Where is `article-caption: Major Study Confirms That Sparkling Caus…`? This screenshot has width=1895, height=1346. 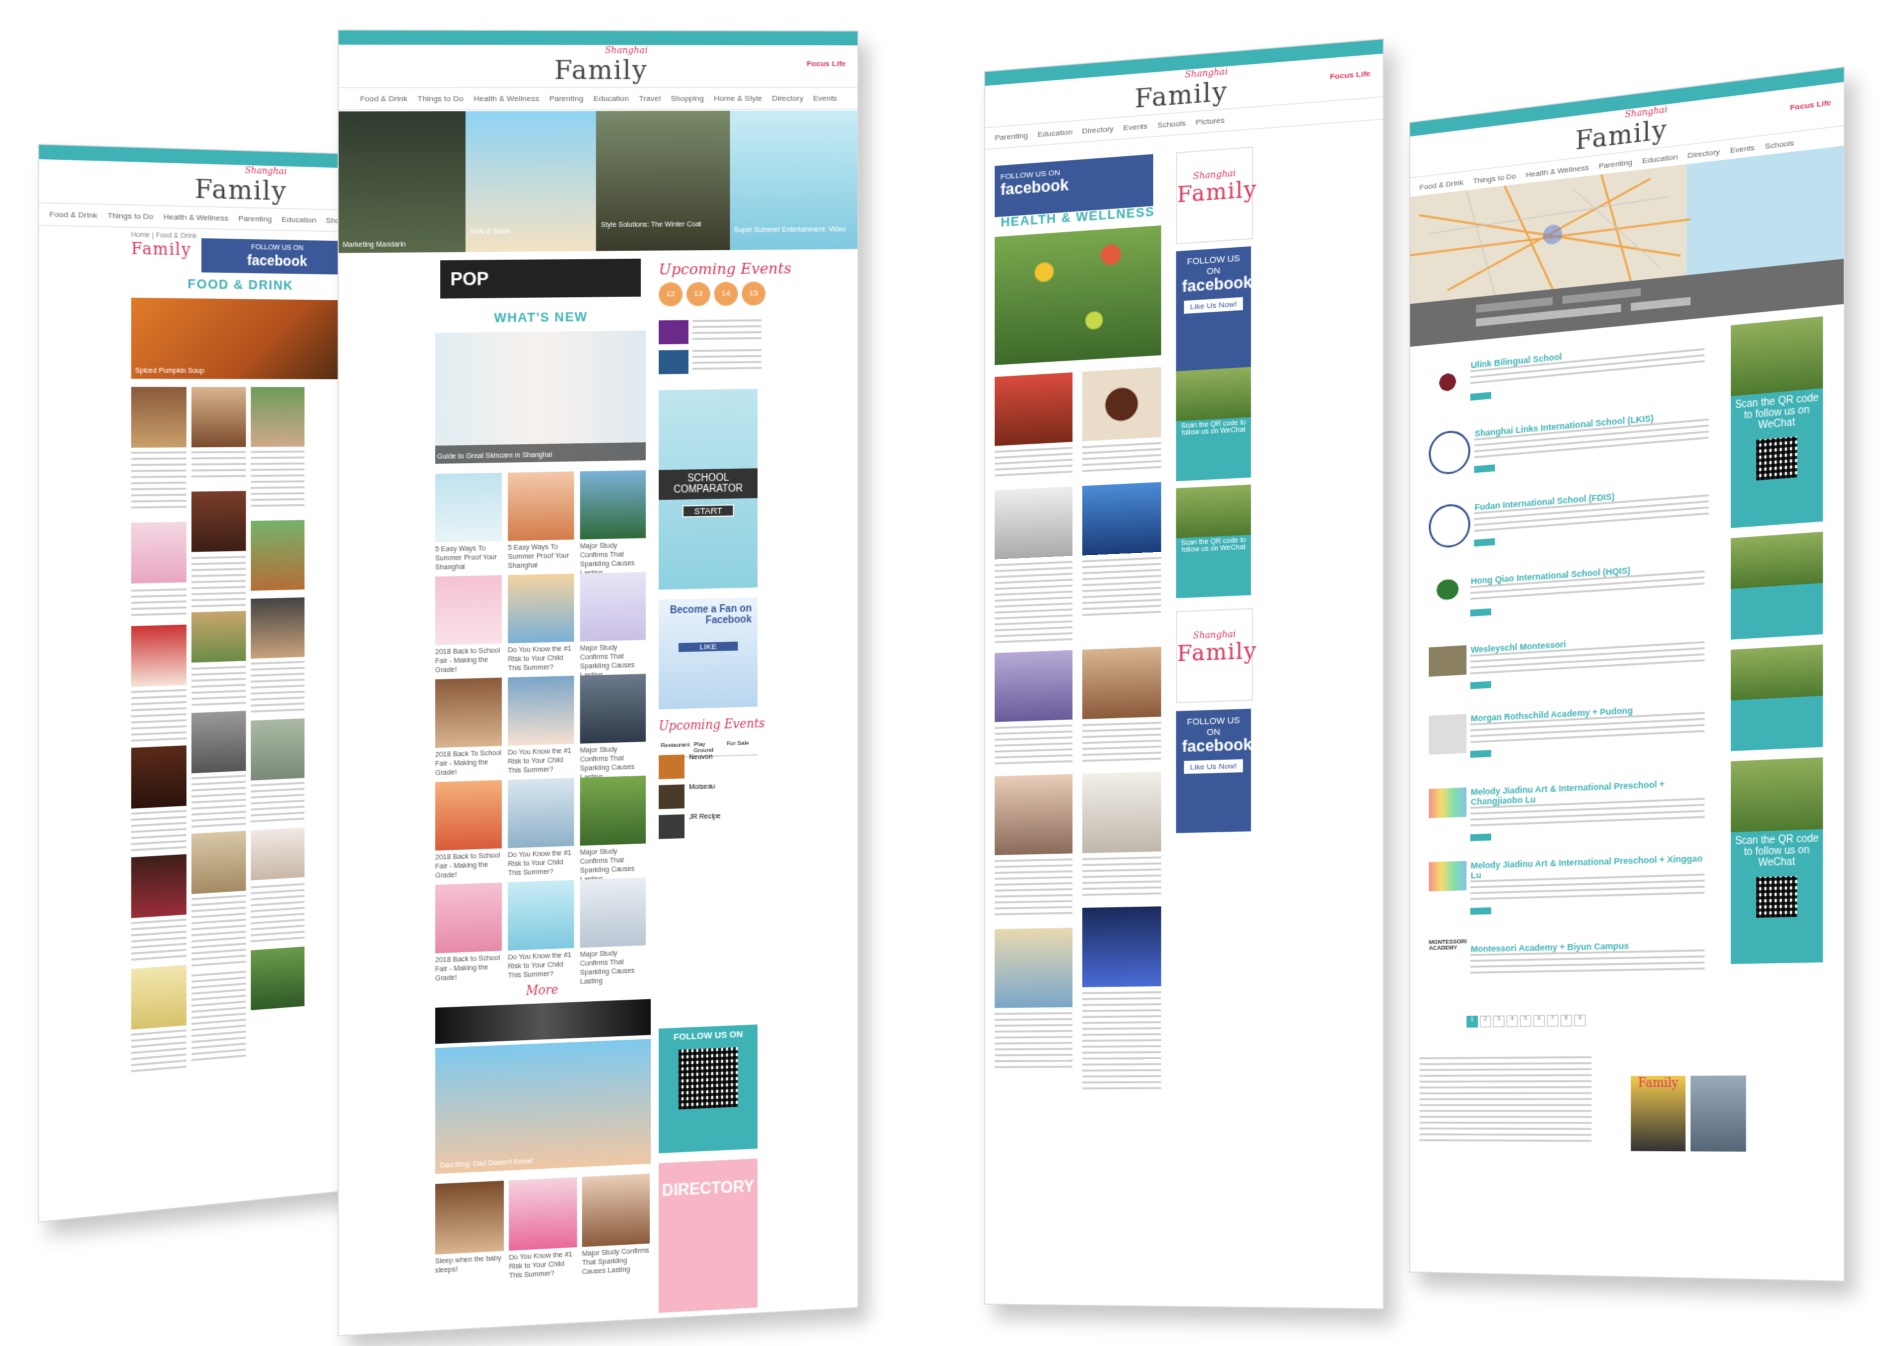 article-caption: Major Study Confirms That Sparkling Caus… is located at coordinates (613, 967).